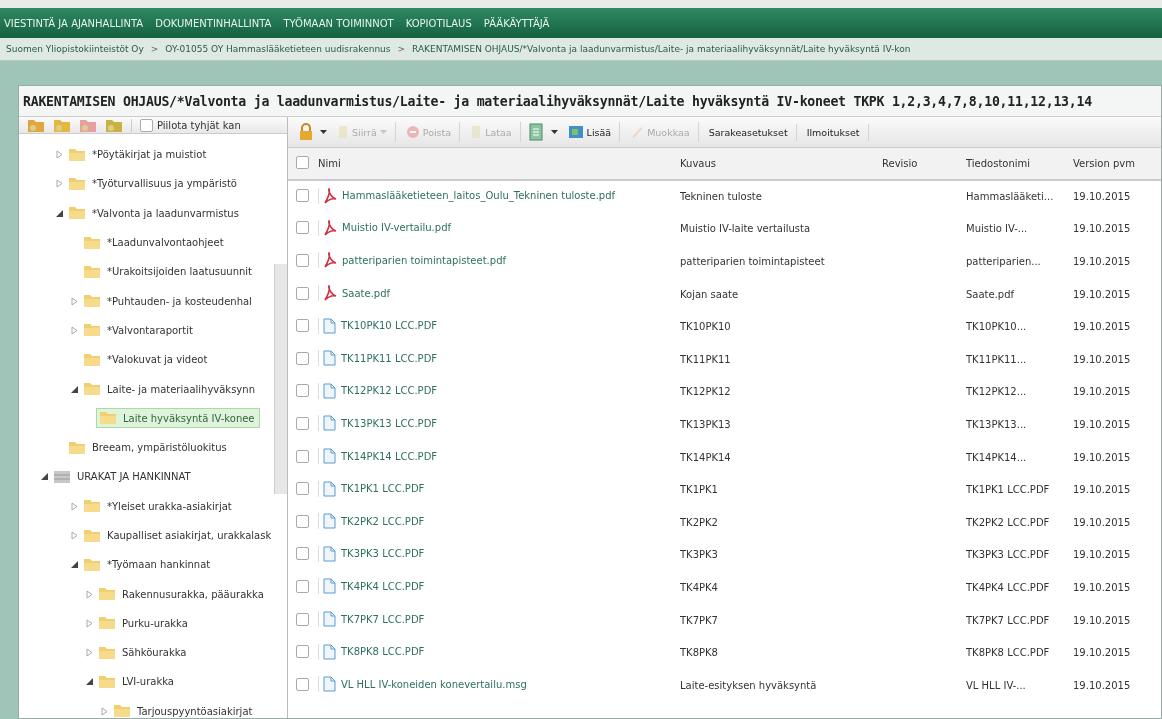 The image size is (1162, 719). I want to click on file-name-link: TK1PK1 LCC.PDF, so click(383, 489).